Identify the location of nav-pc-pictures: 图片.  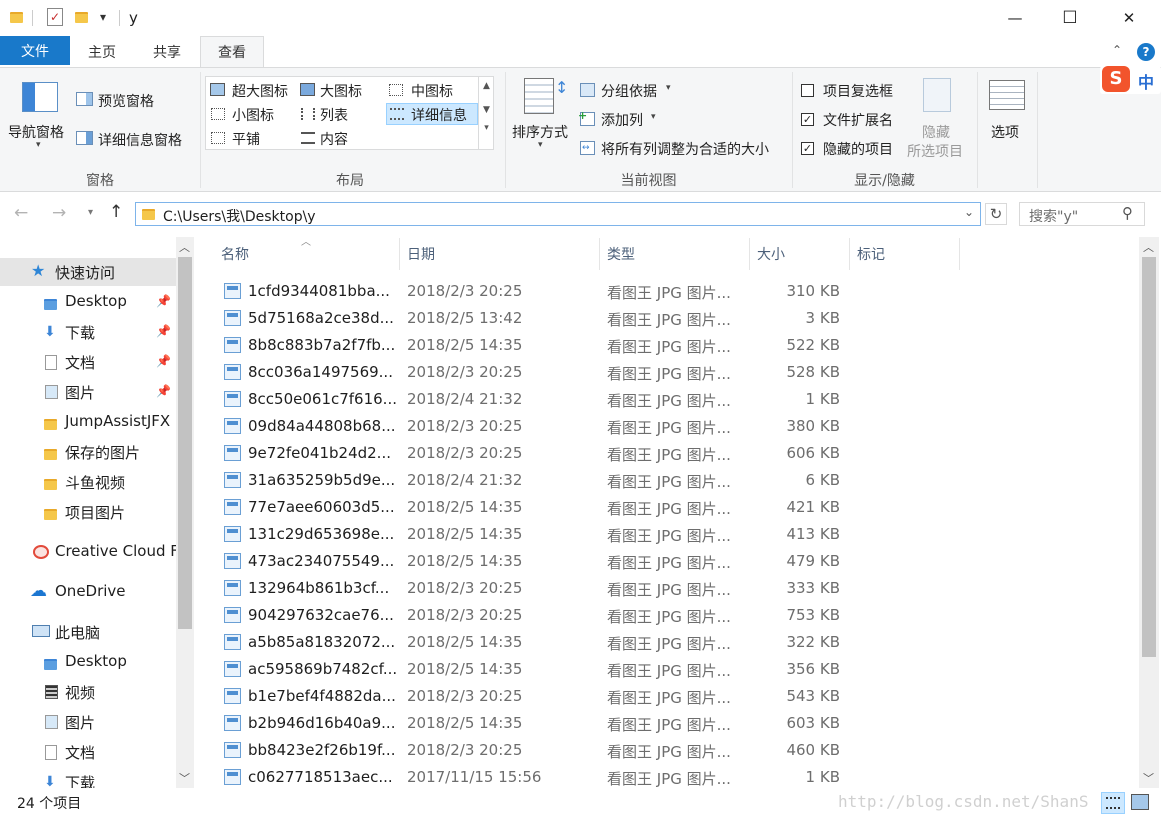
(88, 722).